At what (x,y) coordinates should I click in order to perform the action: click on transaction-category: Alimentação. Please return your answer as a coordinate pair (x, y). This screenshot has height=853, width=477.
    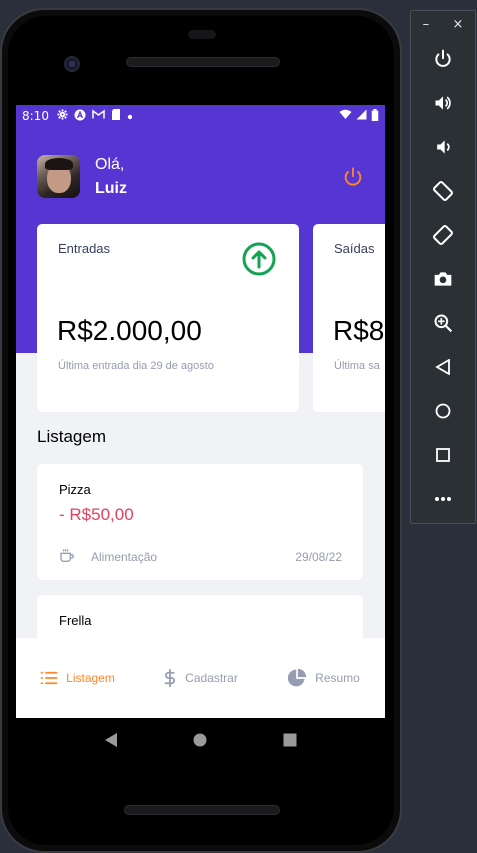
    Looking at the image, I should click on (124, 557).